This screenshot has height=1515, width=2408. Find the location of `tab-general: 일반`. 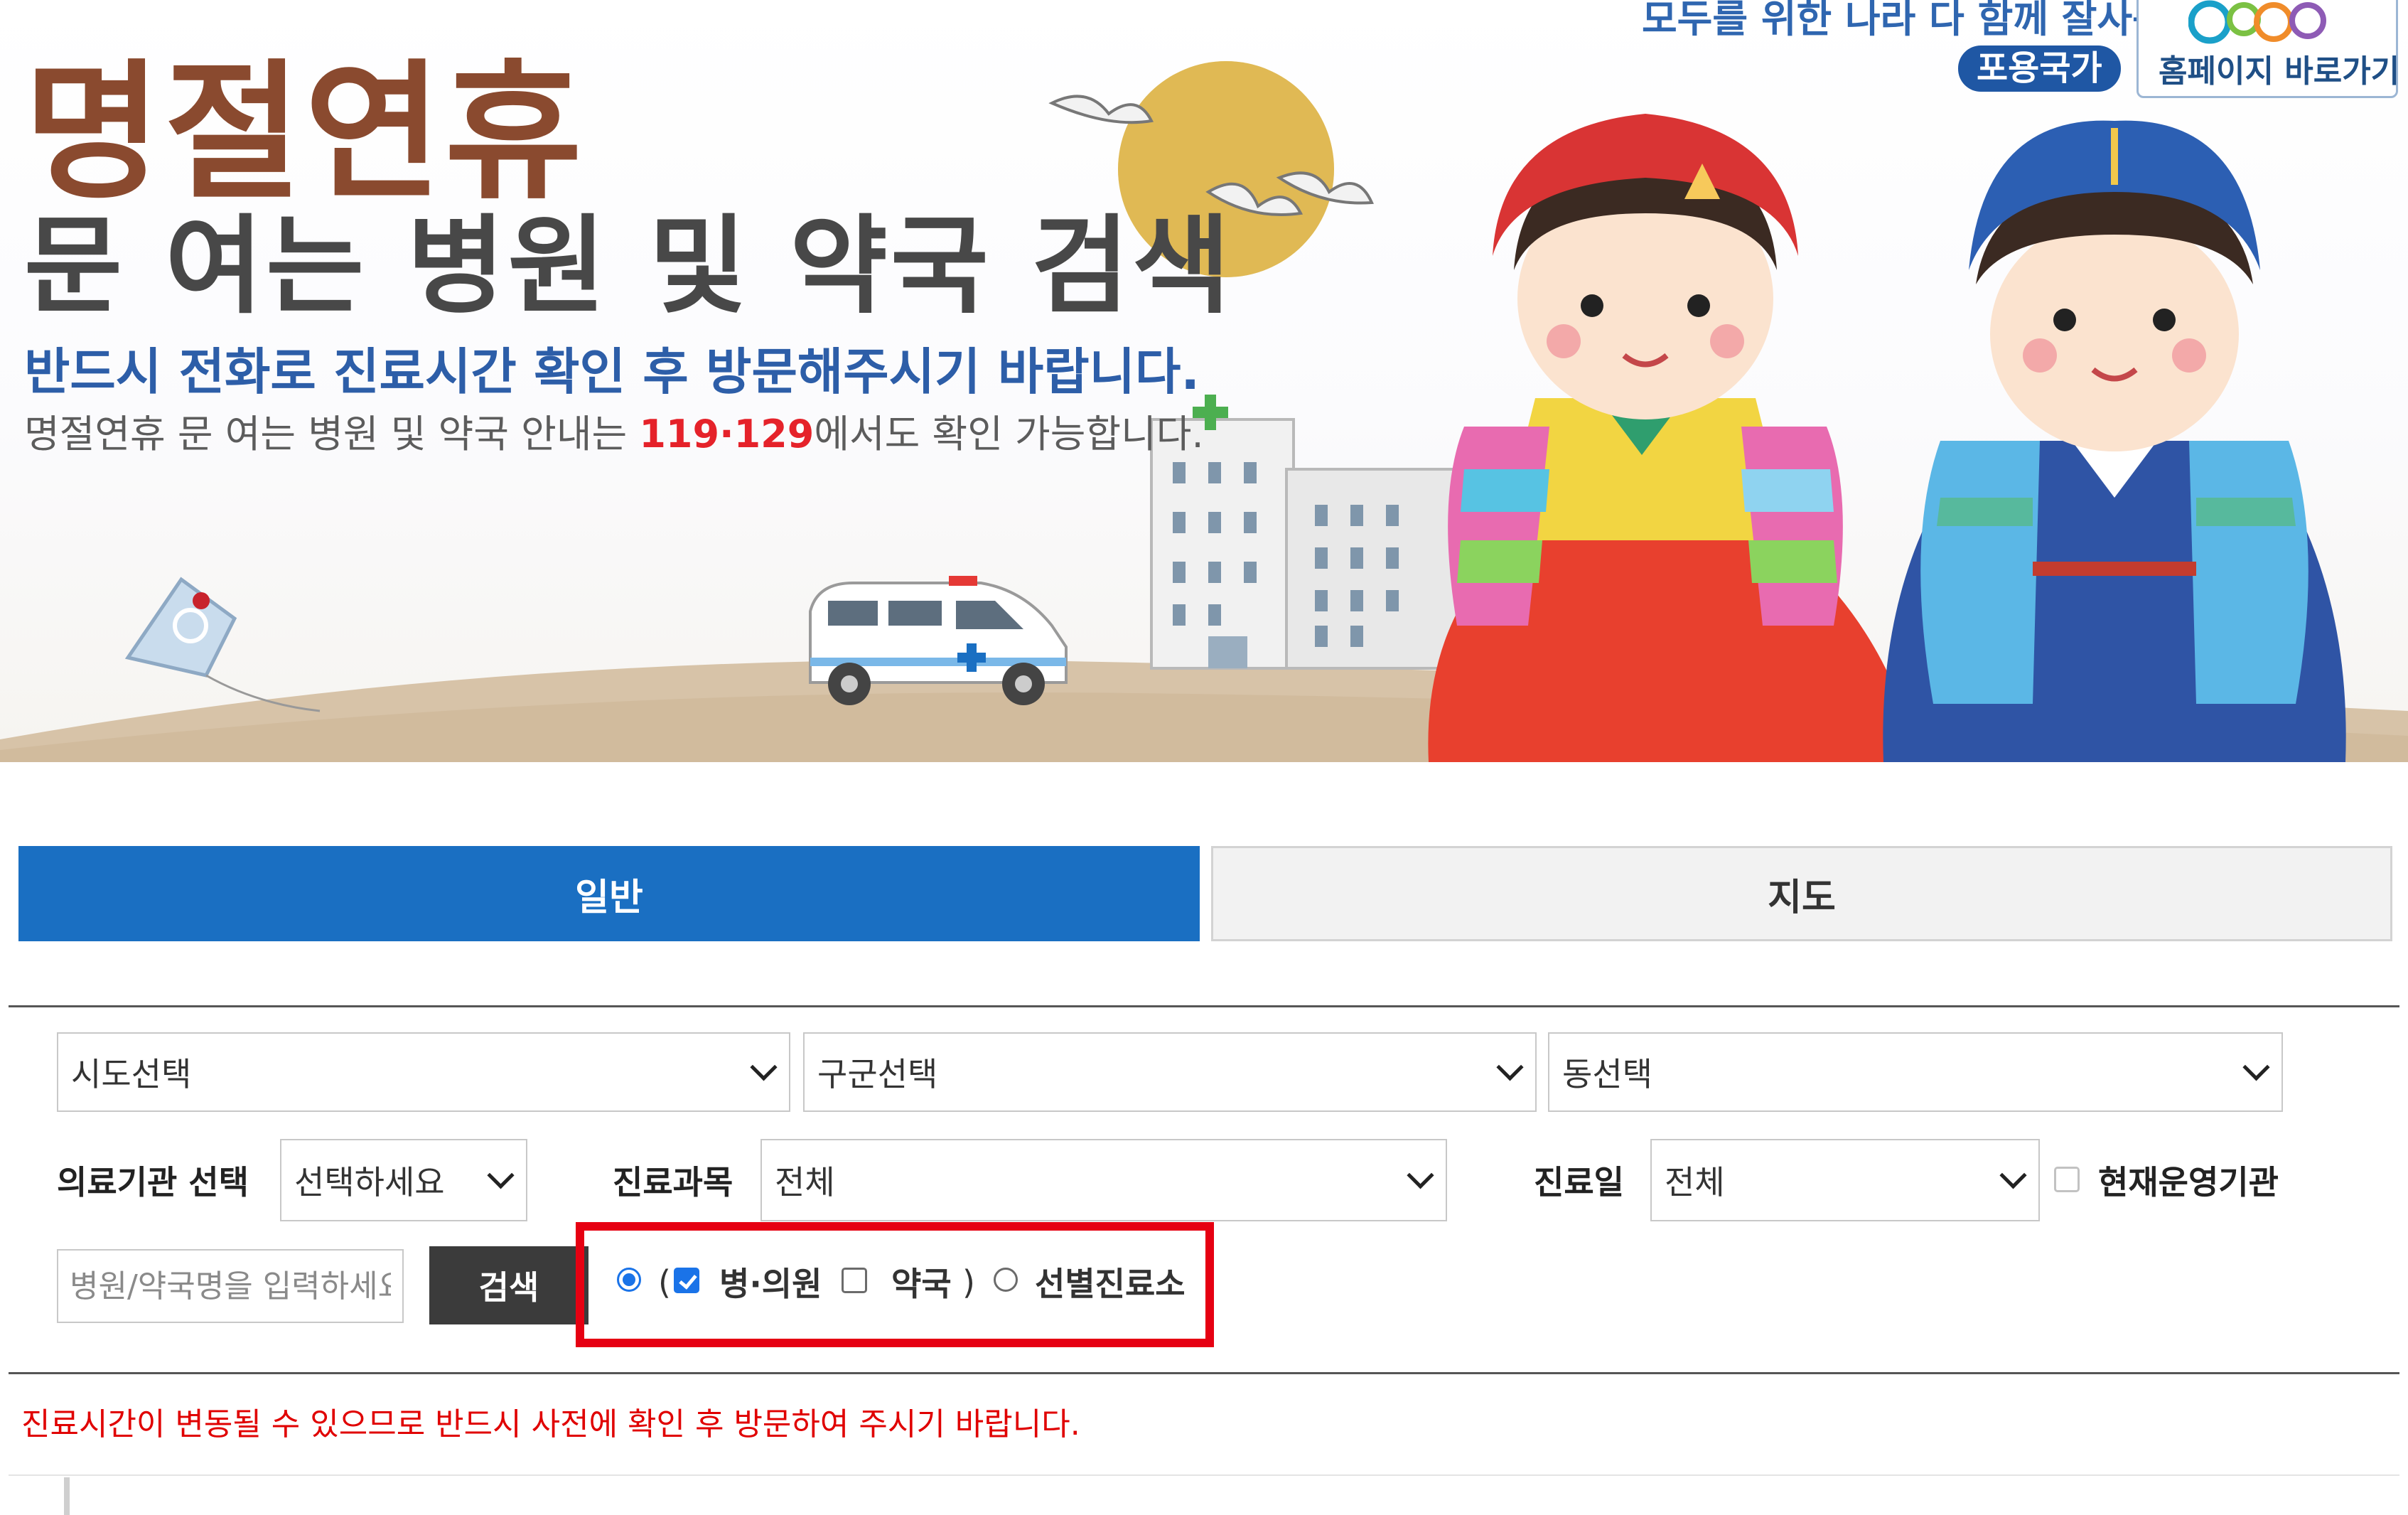

tab-general: 일반 is located at coordinates (609, 893).